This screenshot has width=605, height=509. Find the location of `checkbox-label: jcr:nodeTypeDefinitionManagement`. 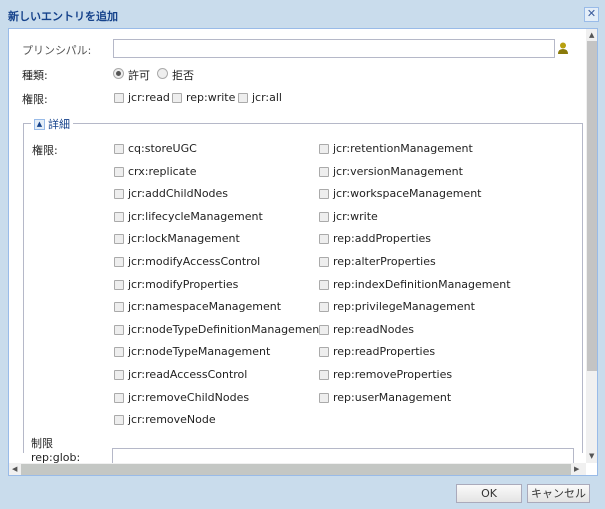

checkbox-label: jcr:nodeTypeDefinitionManagement is located at coordinates (226, 329).